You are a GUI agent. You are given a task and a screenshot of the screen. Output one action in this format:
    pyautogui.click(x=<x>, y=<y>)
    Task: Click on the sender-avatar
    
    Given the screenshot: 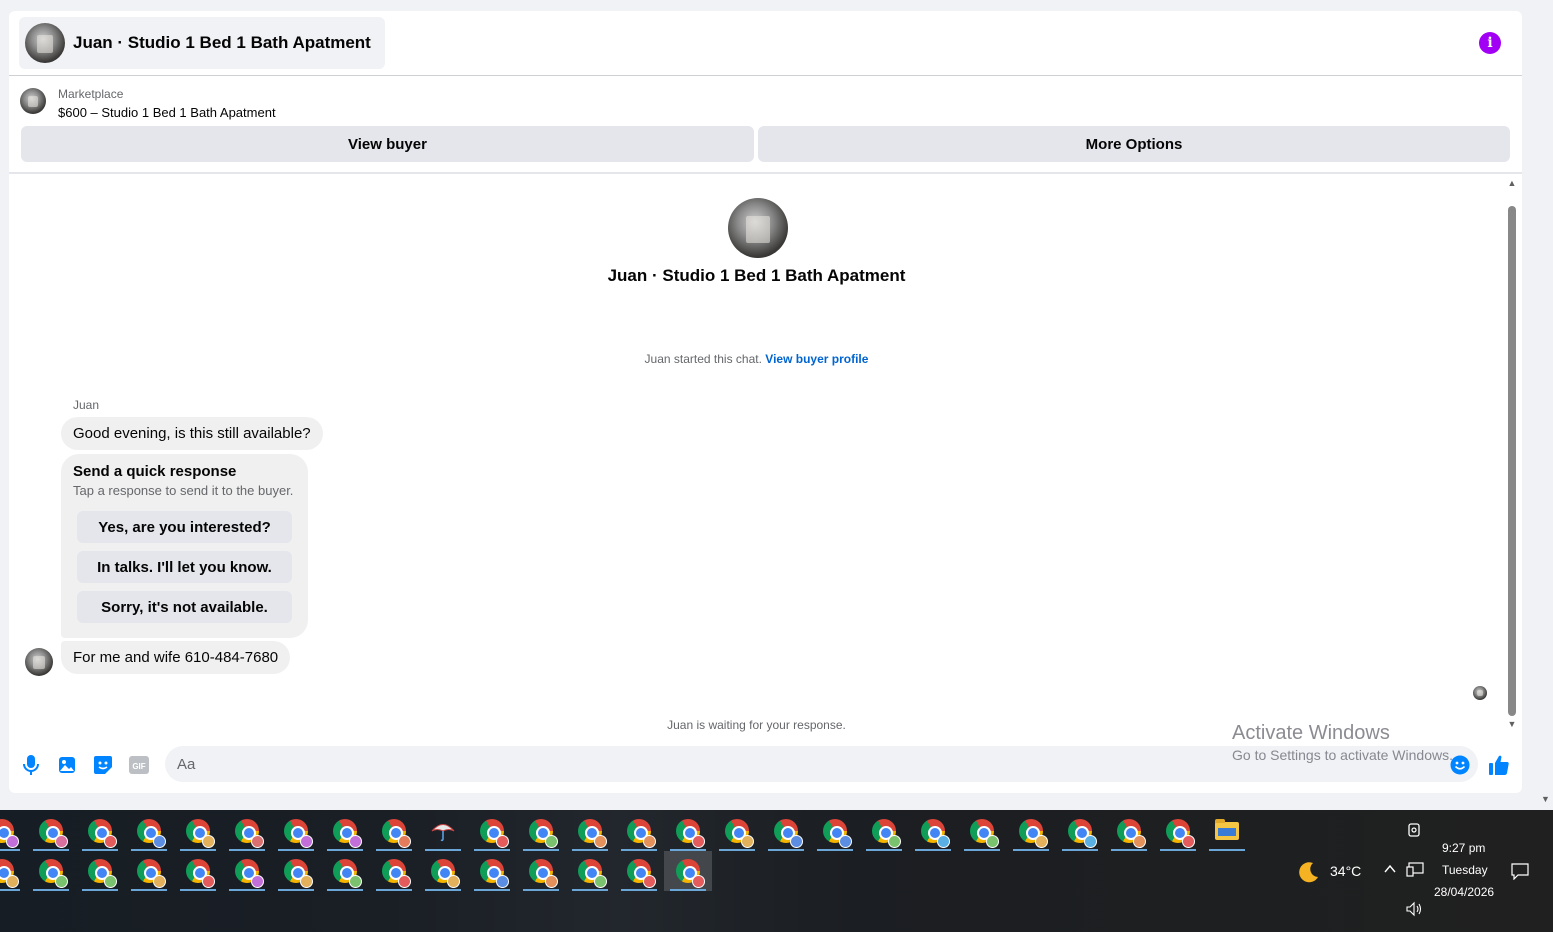 What is the action you would take?
    pyautogui.click(x=39, y=662)
    